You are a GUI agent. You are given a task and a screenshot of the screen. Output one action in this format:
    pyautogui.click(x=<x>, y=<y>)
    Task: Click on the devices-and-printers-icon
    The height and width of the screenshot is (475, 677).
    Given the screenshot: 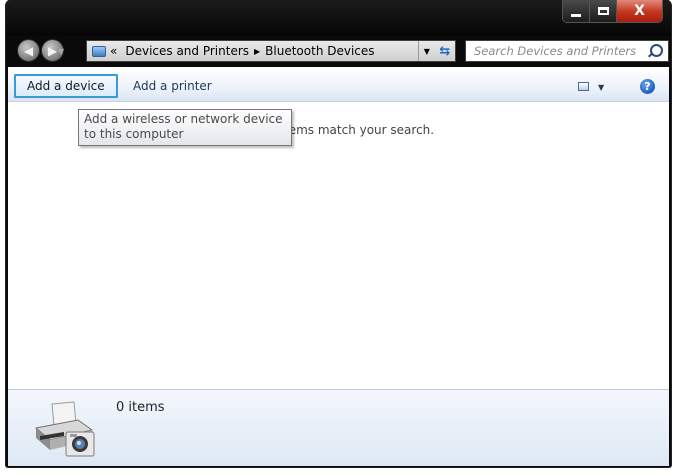 What is the action you would take?
    pyautogui.click(x=64, y=429)
    